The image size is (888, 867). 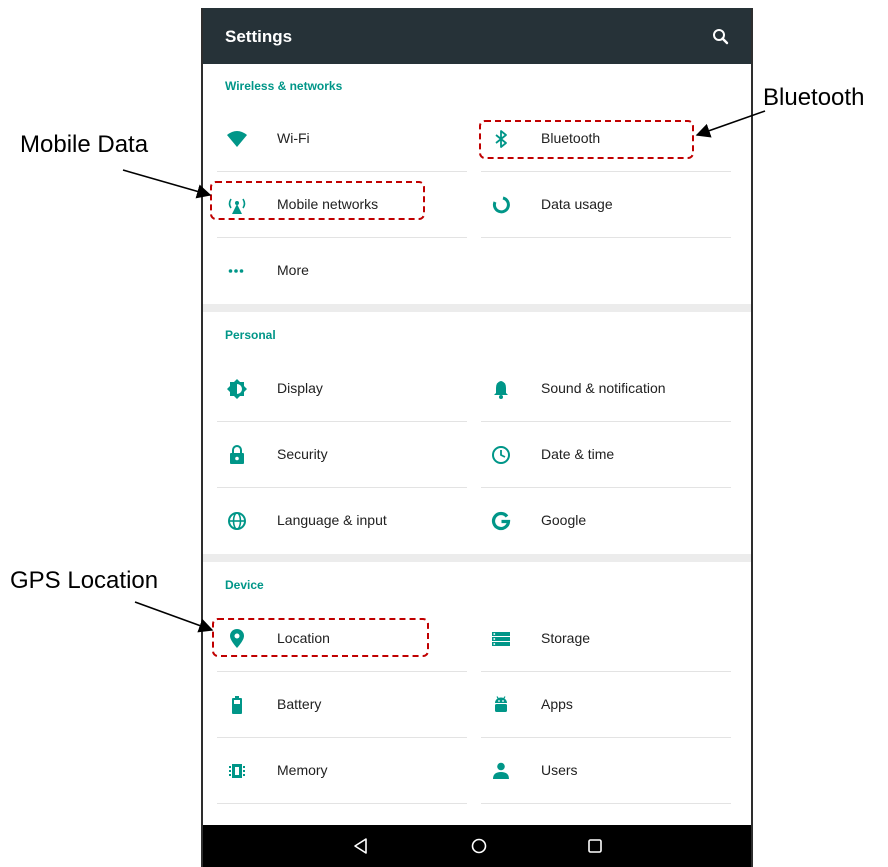 What do you see at coordinates (174, 617) in the screenshot?
I see `arrow-gps-location` at bounding box center [174, 617].